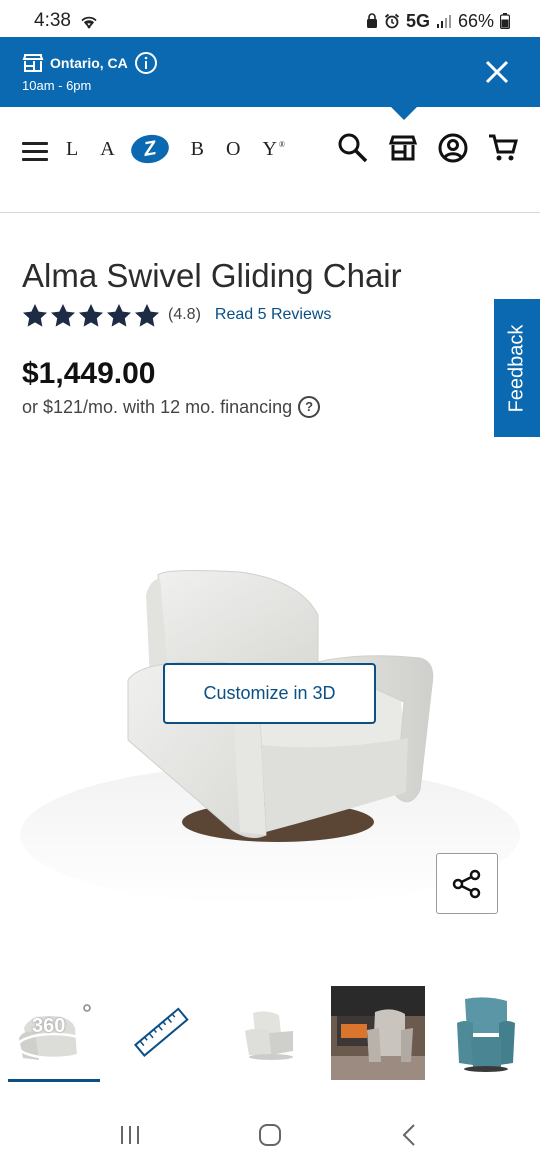 The image size is (540, 1170). I want to click on thumbnail-360: 360, so click(54, 1033).